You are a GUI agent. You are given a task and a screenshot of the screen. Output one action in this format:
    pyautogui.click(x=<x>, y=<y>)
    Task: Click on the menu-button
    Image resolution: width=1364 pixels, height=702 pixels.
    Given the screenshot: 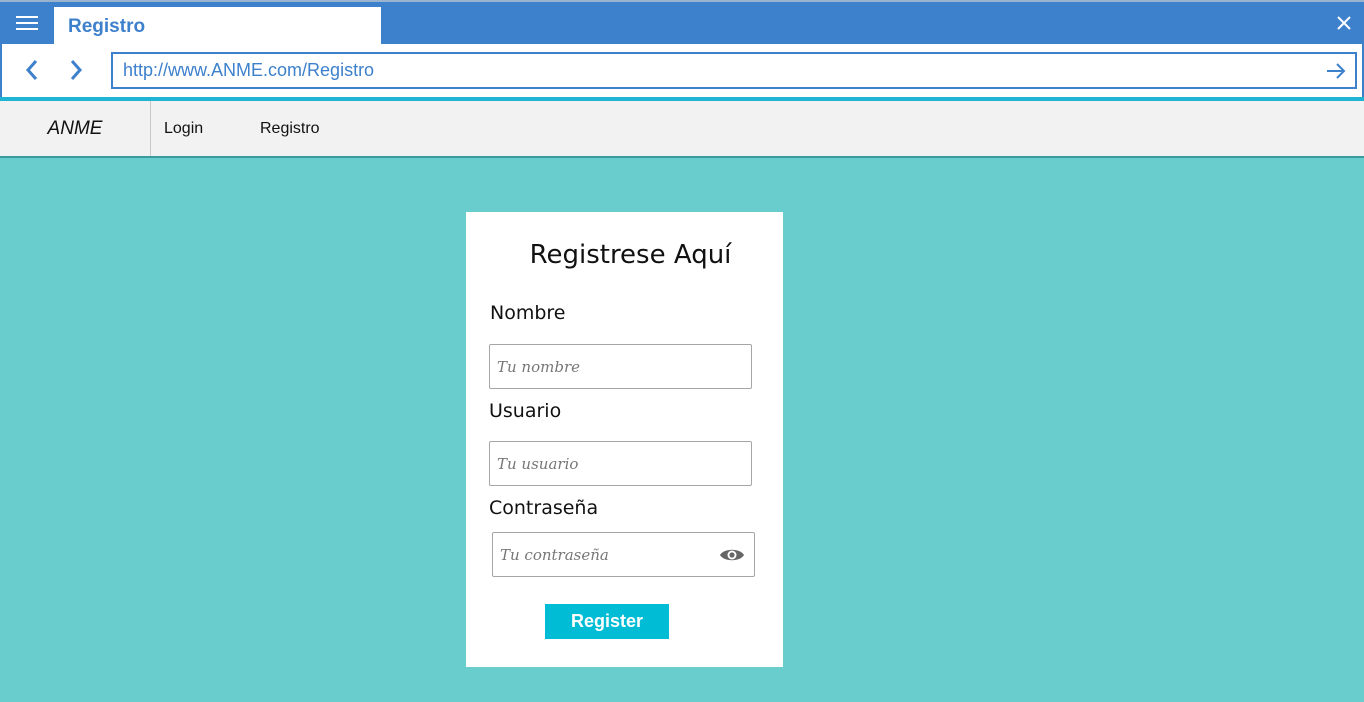 What is the action you would take?
    pyautogui.click(x=27, y=23)
    